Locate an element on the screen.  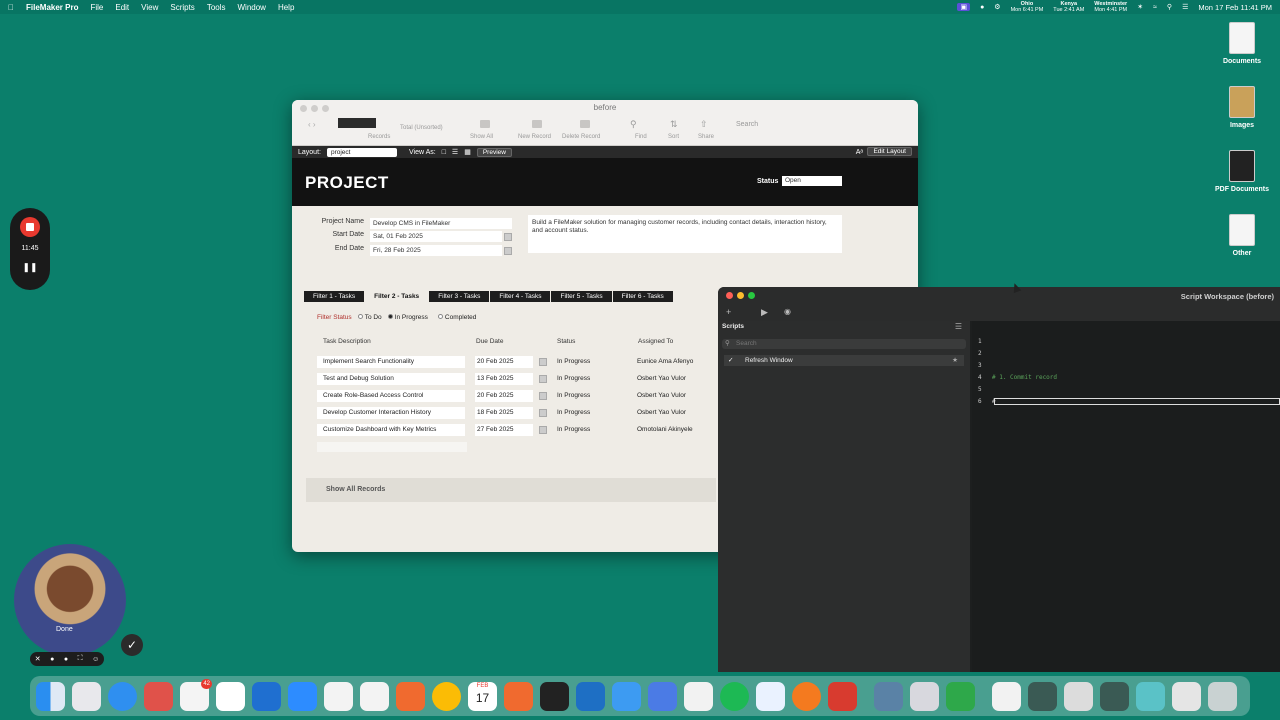
bluetooth-icon: ✶ is located at coordinates (1140, 7).